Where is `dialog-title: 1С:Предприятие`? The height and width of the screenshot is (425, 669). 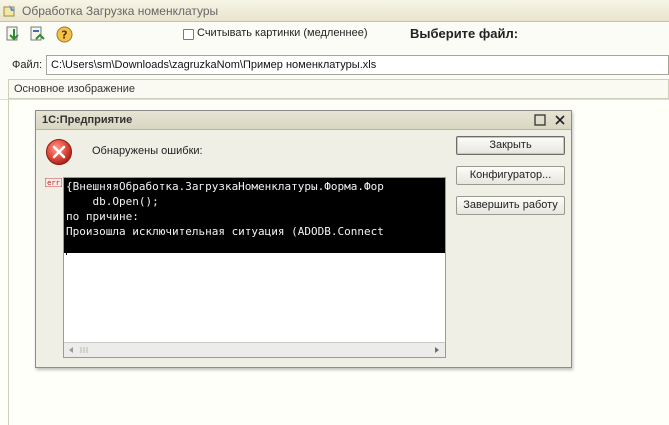 dialog-title: 1С:Предприятие is located at coordinates (87, 120).